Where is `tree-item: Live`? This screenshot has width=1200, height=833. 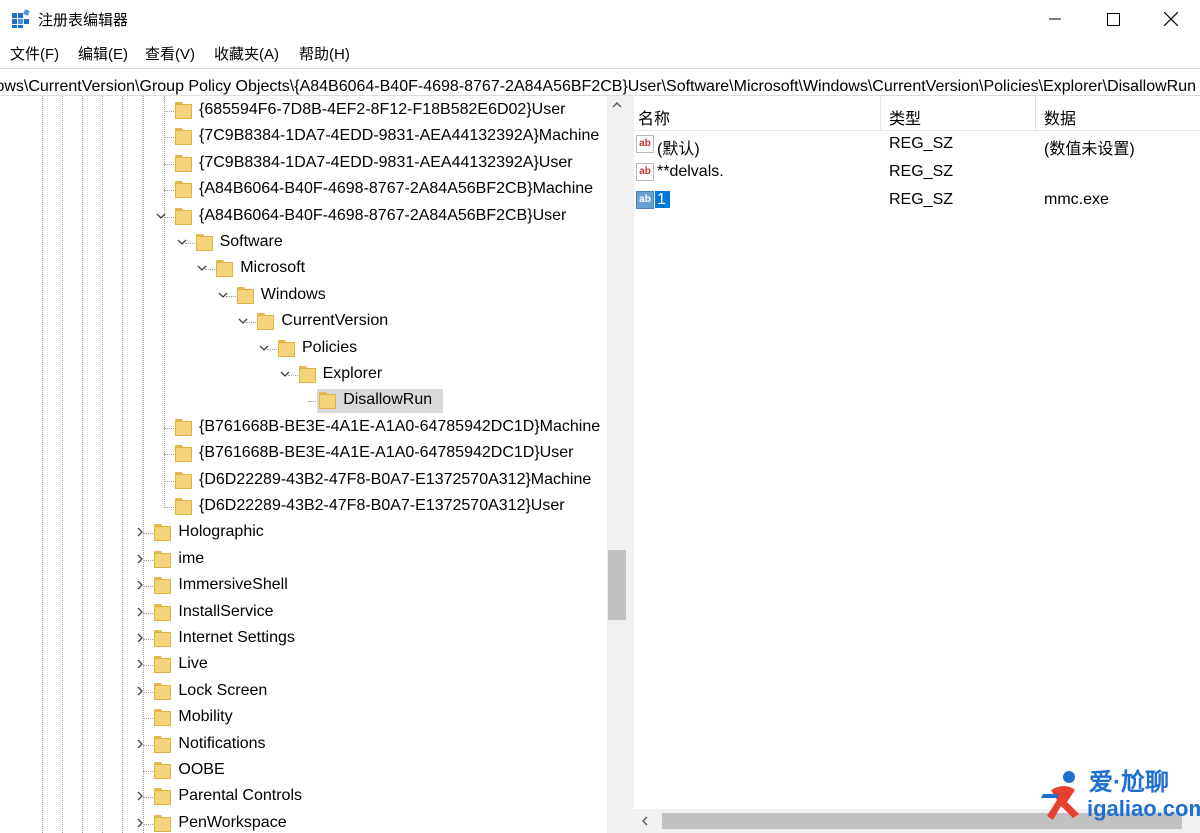
tree-item: Live is located at coordinates (303, 665).